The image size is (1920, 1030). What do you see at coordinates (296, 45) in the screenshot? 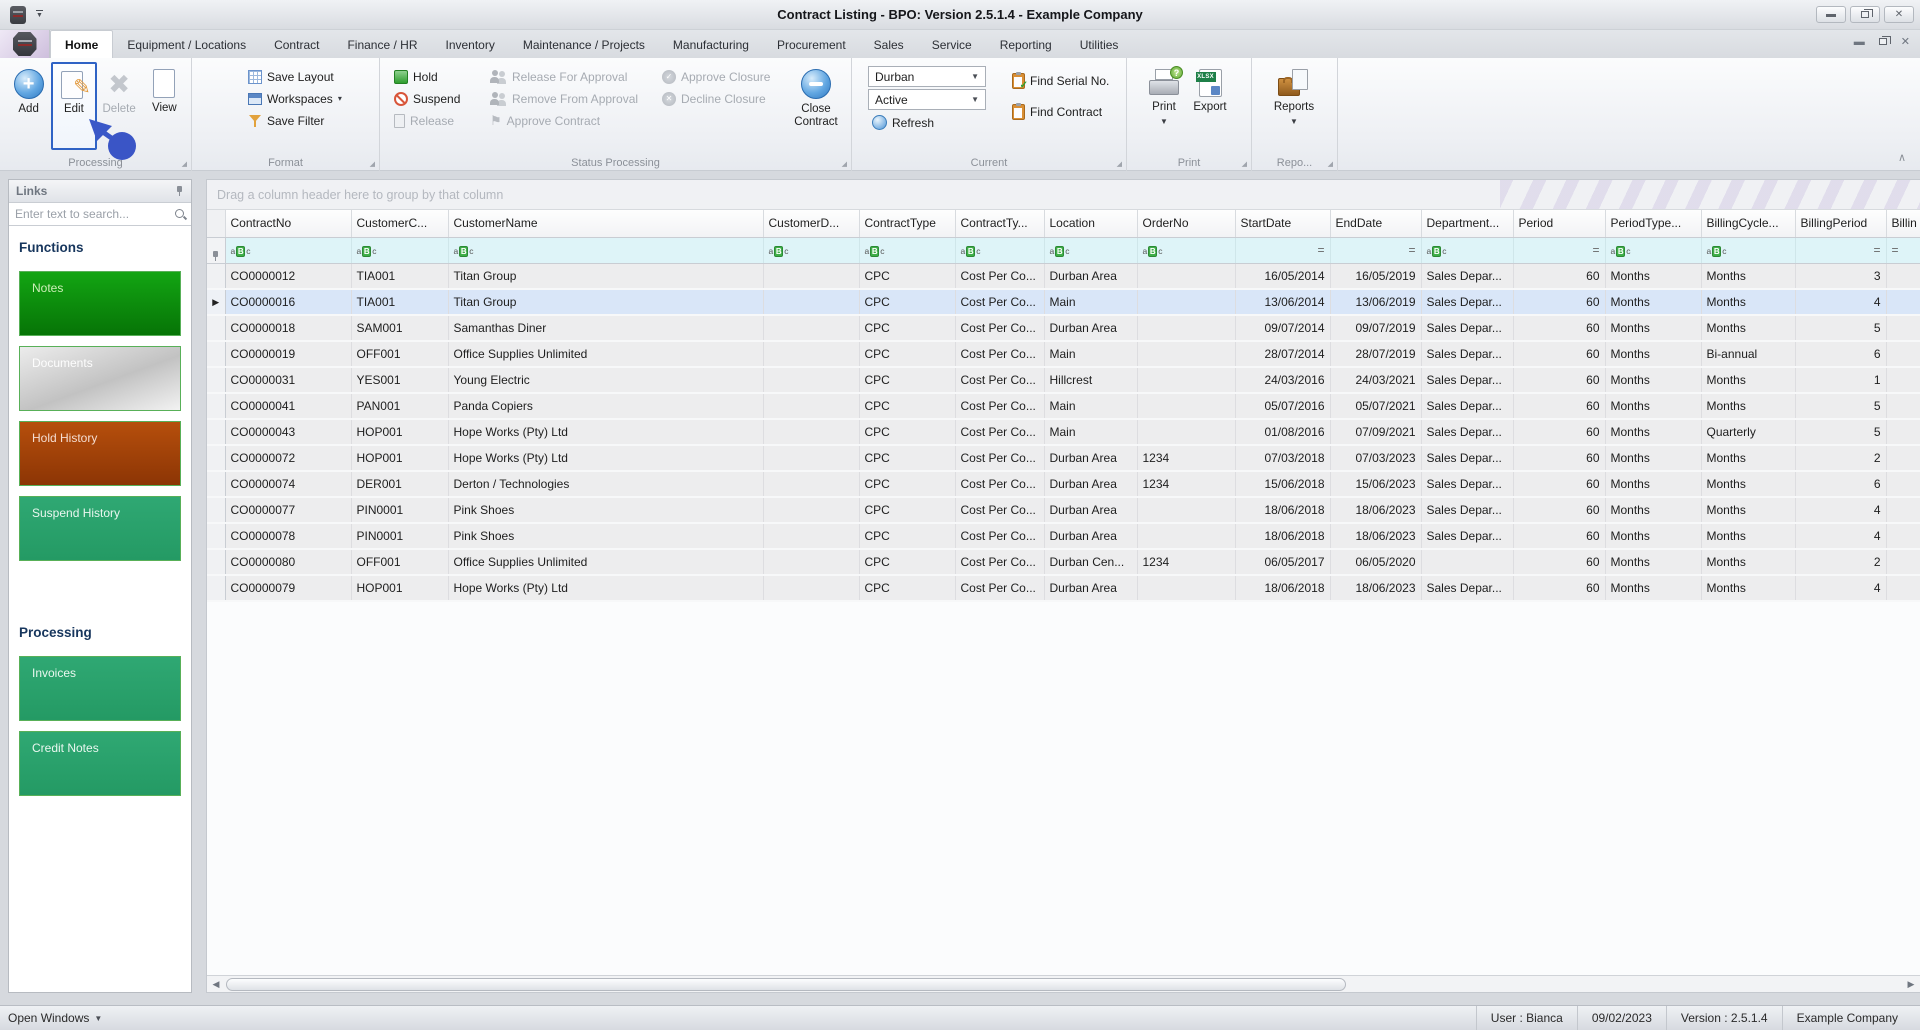
I see `ribbon-tab: Contract` at bounding box center [296, 45].